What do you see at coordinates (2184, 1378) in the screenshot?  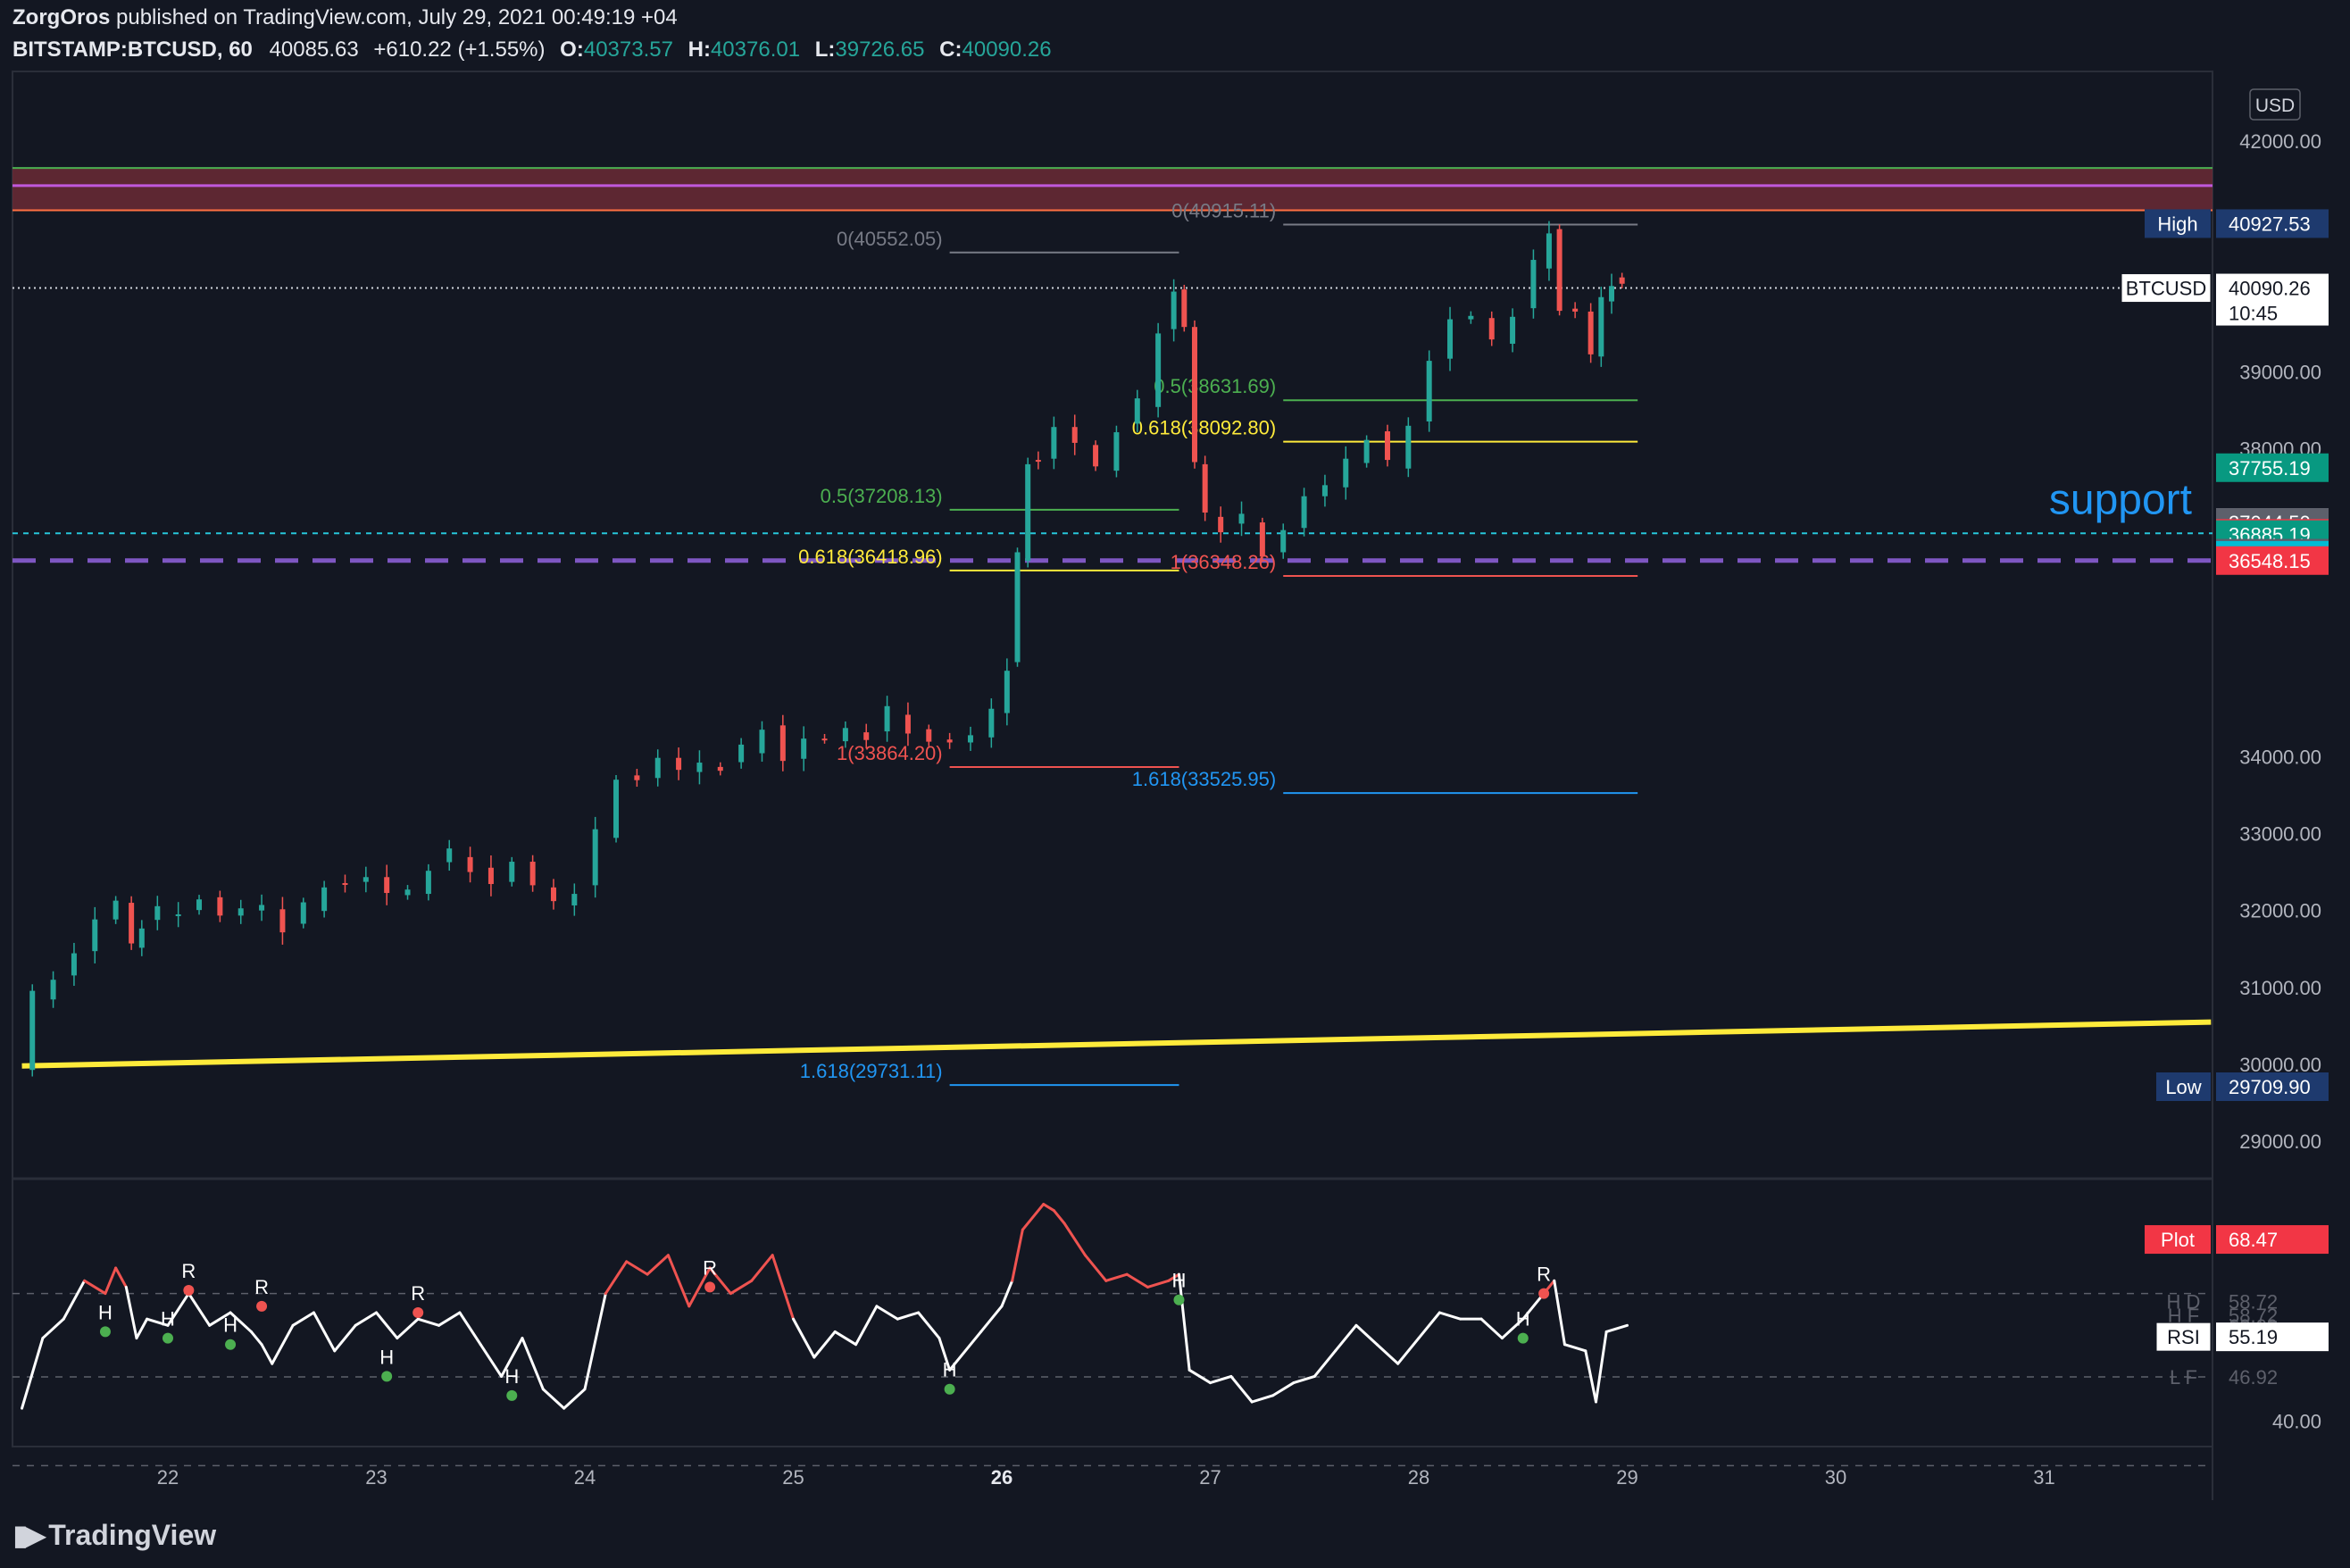 I see `rsi-label-name: L F` at bounding box center [2184, 1378].